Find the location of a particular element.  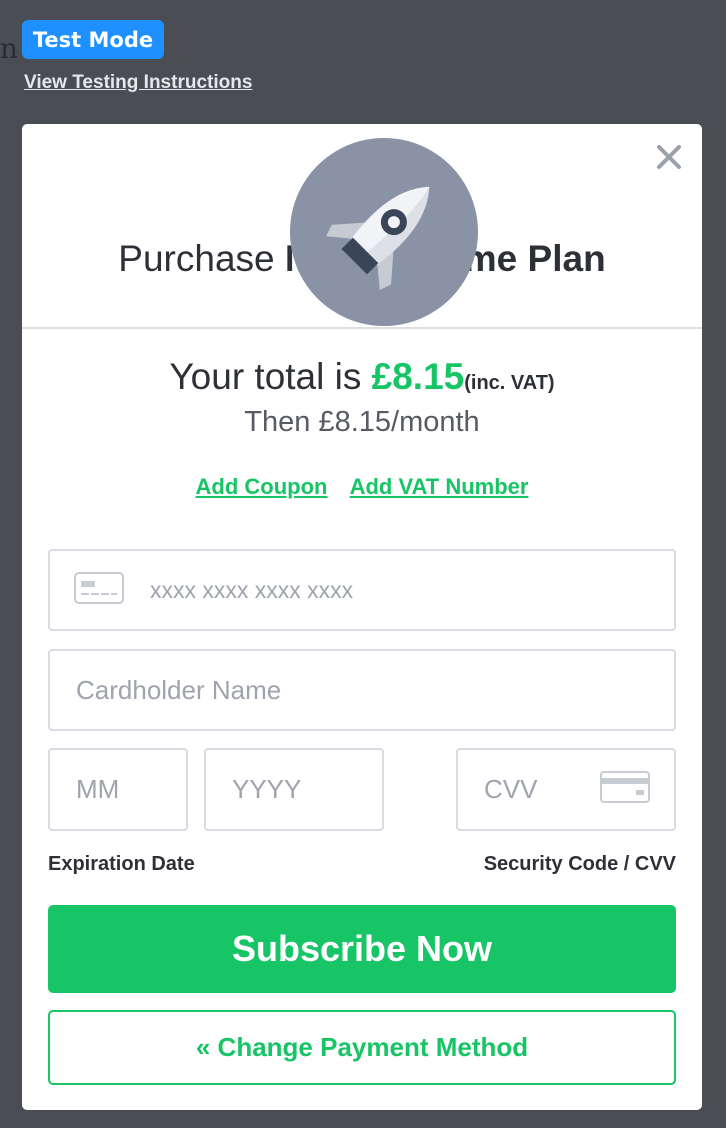

expiry-year-field is located at coordinates (294, 789).